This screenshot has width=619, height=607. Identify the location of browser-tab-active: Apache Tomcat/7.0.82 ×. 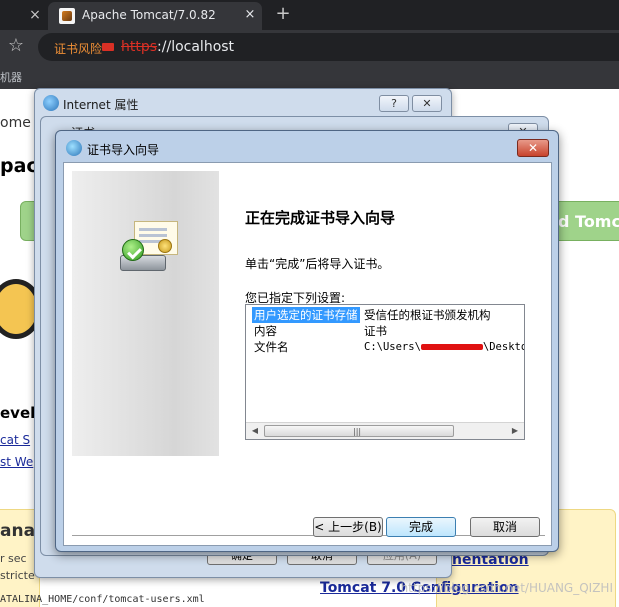
(155, 16).